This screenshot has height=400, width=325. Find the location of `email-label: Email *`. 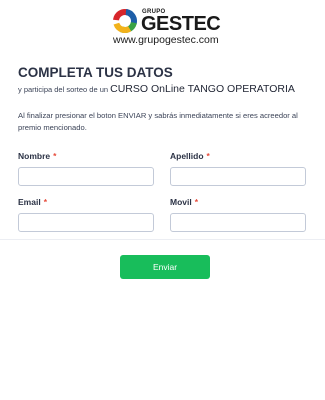

email-label: Email * is located at coordinates (32, 202).